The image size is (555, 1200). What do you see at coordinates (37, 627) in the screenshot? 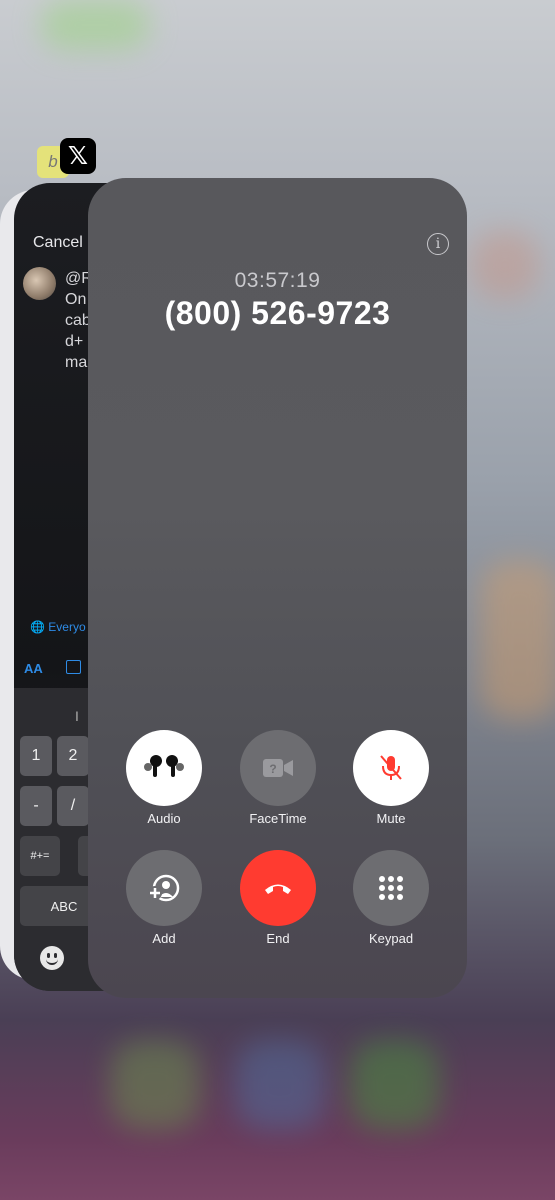
I see `globe-icon: 🌐` at bounding box center [37, 627].